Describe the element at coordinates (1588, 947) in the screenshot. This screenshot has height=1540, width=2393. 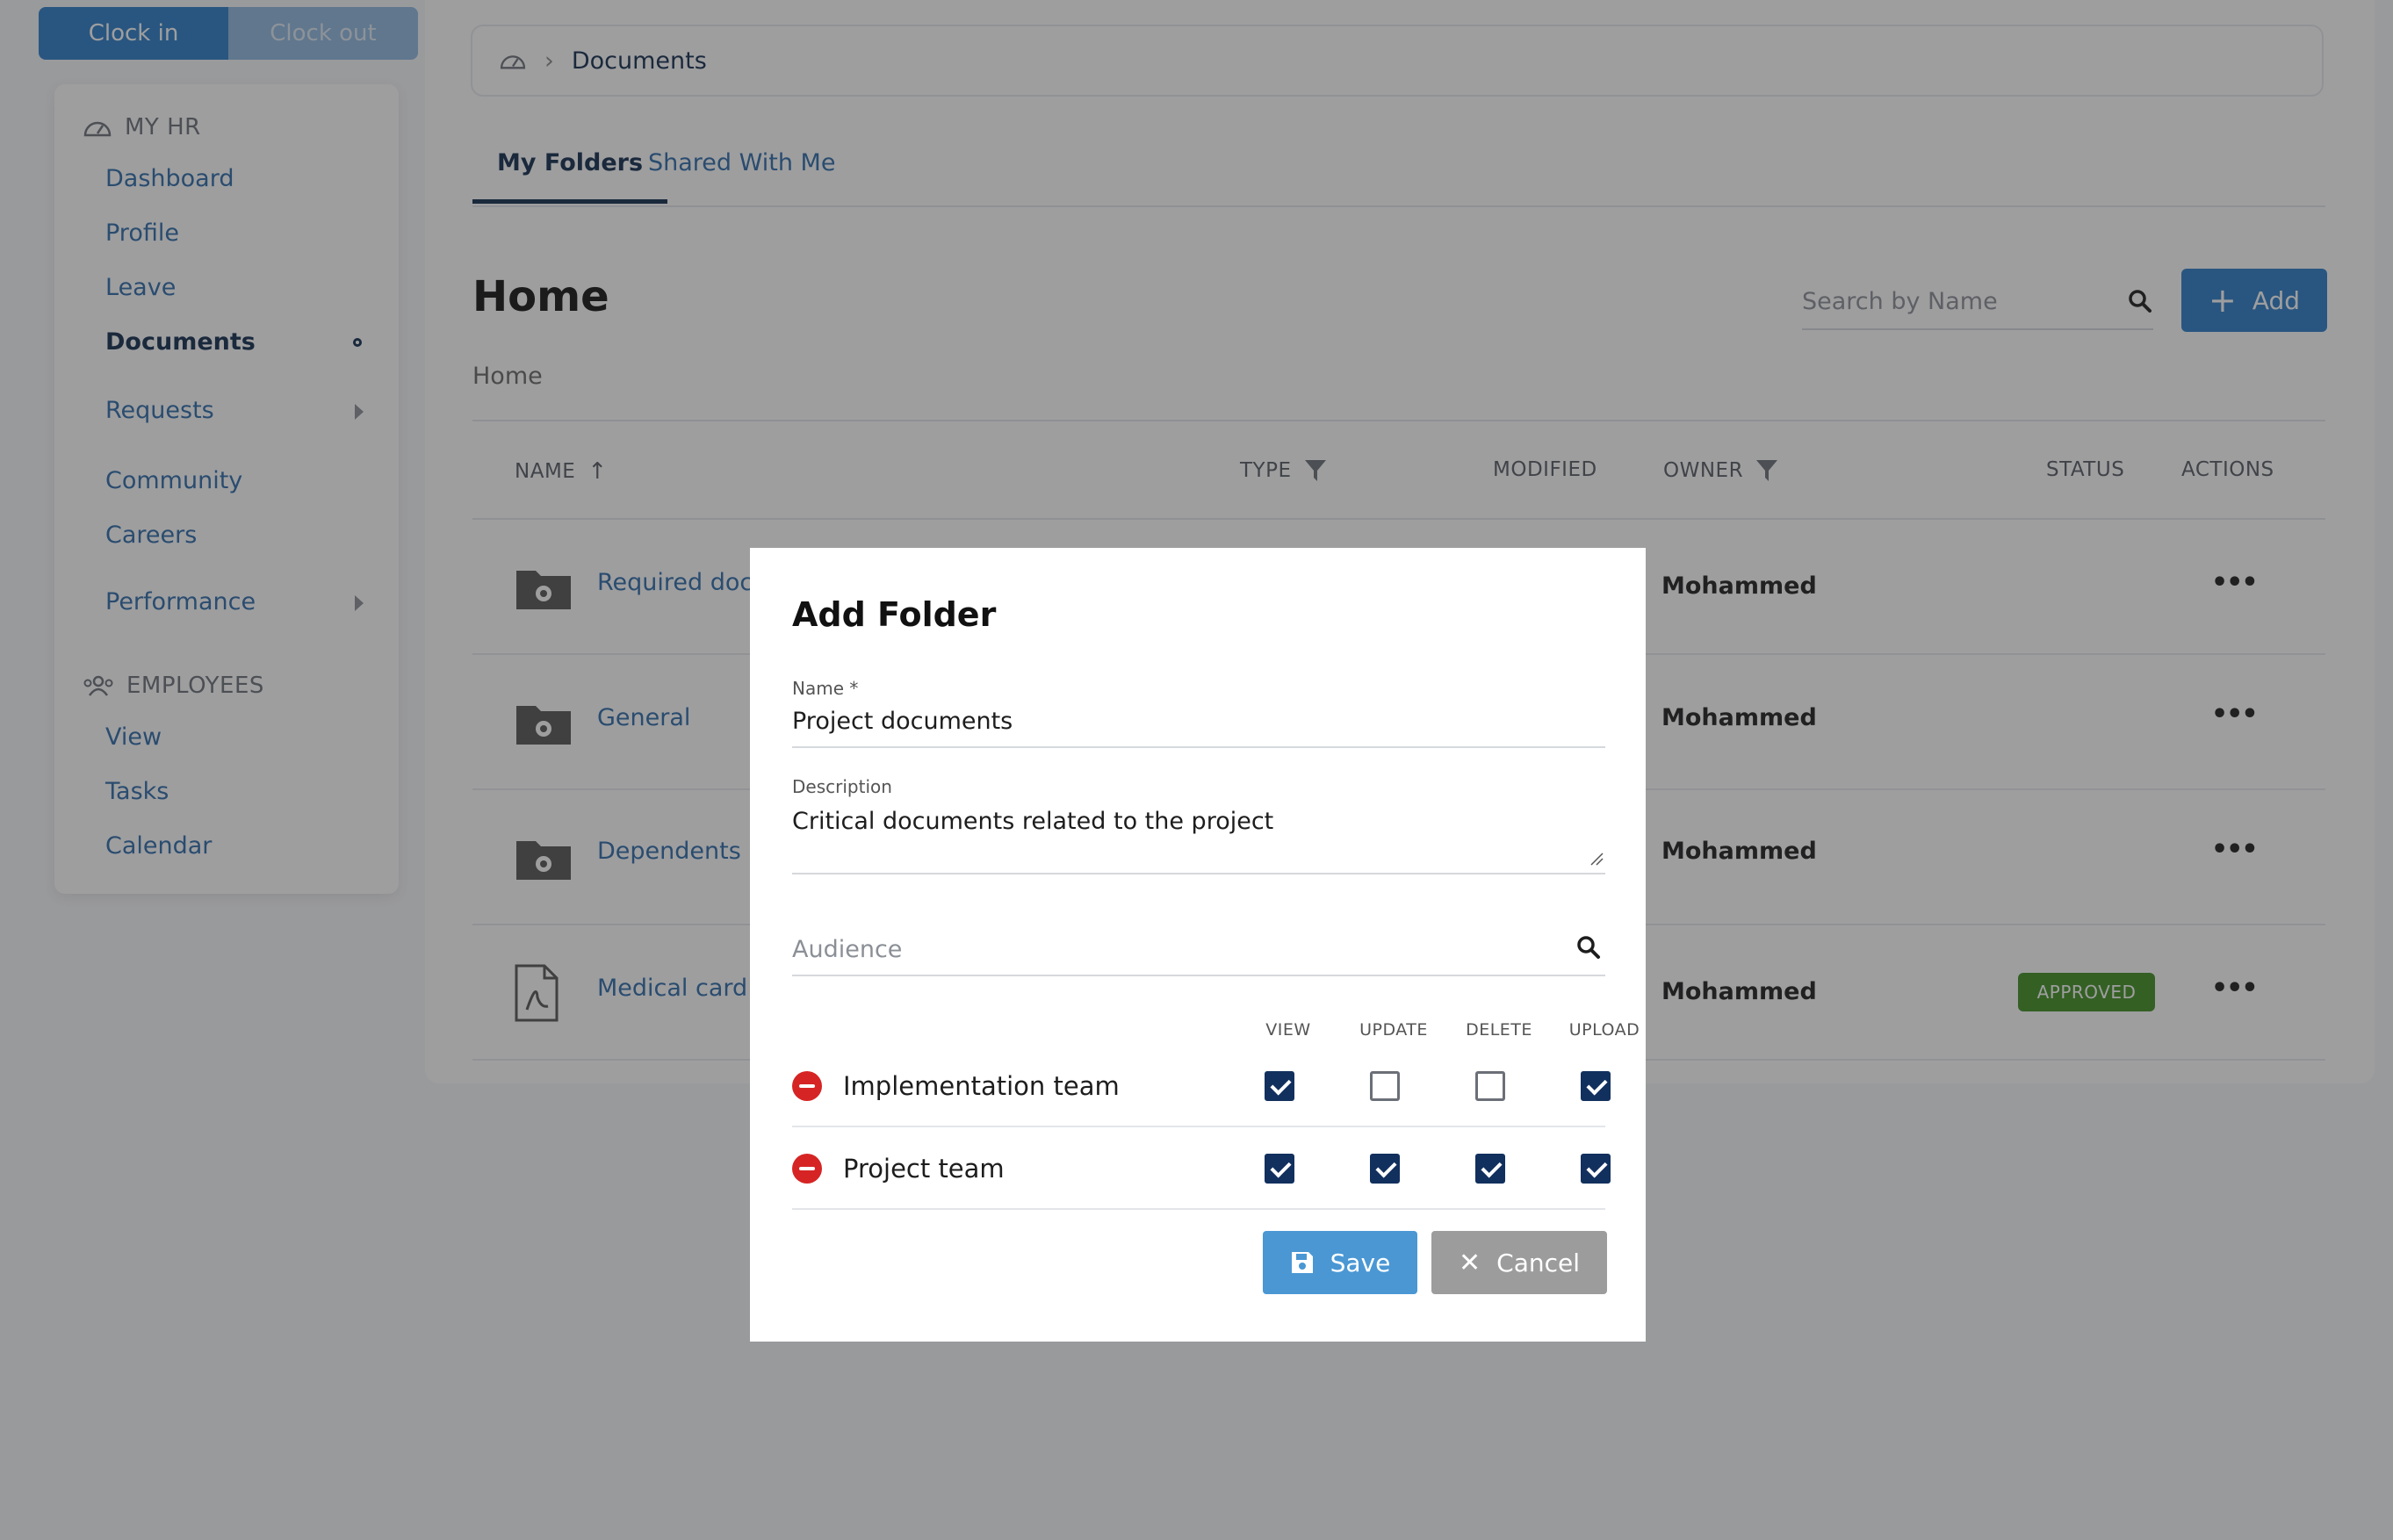
I see `search-icon` at that location.